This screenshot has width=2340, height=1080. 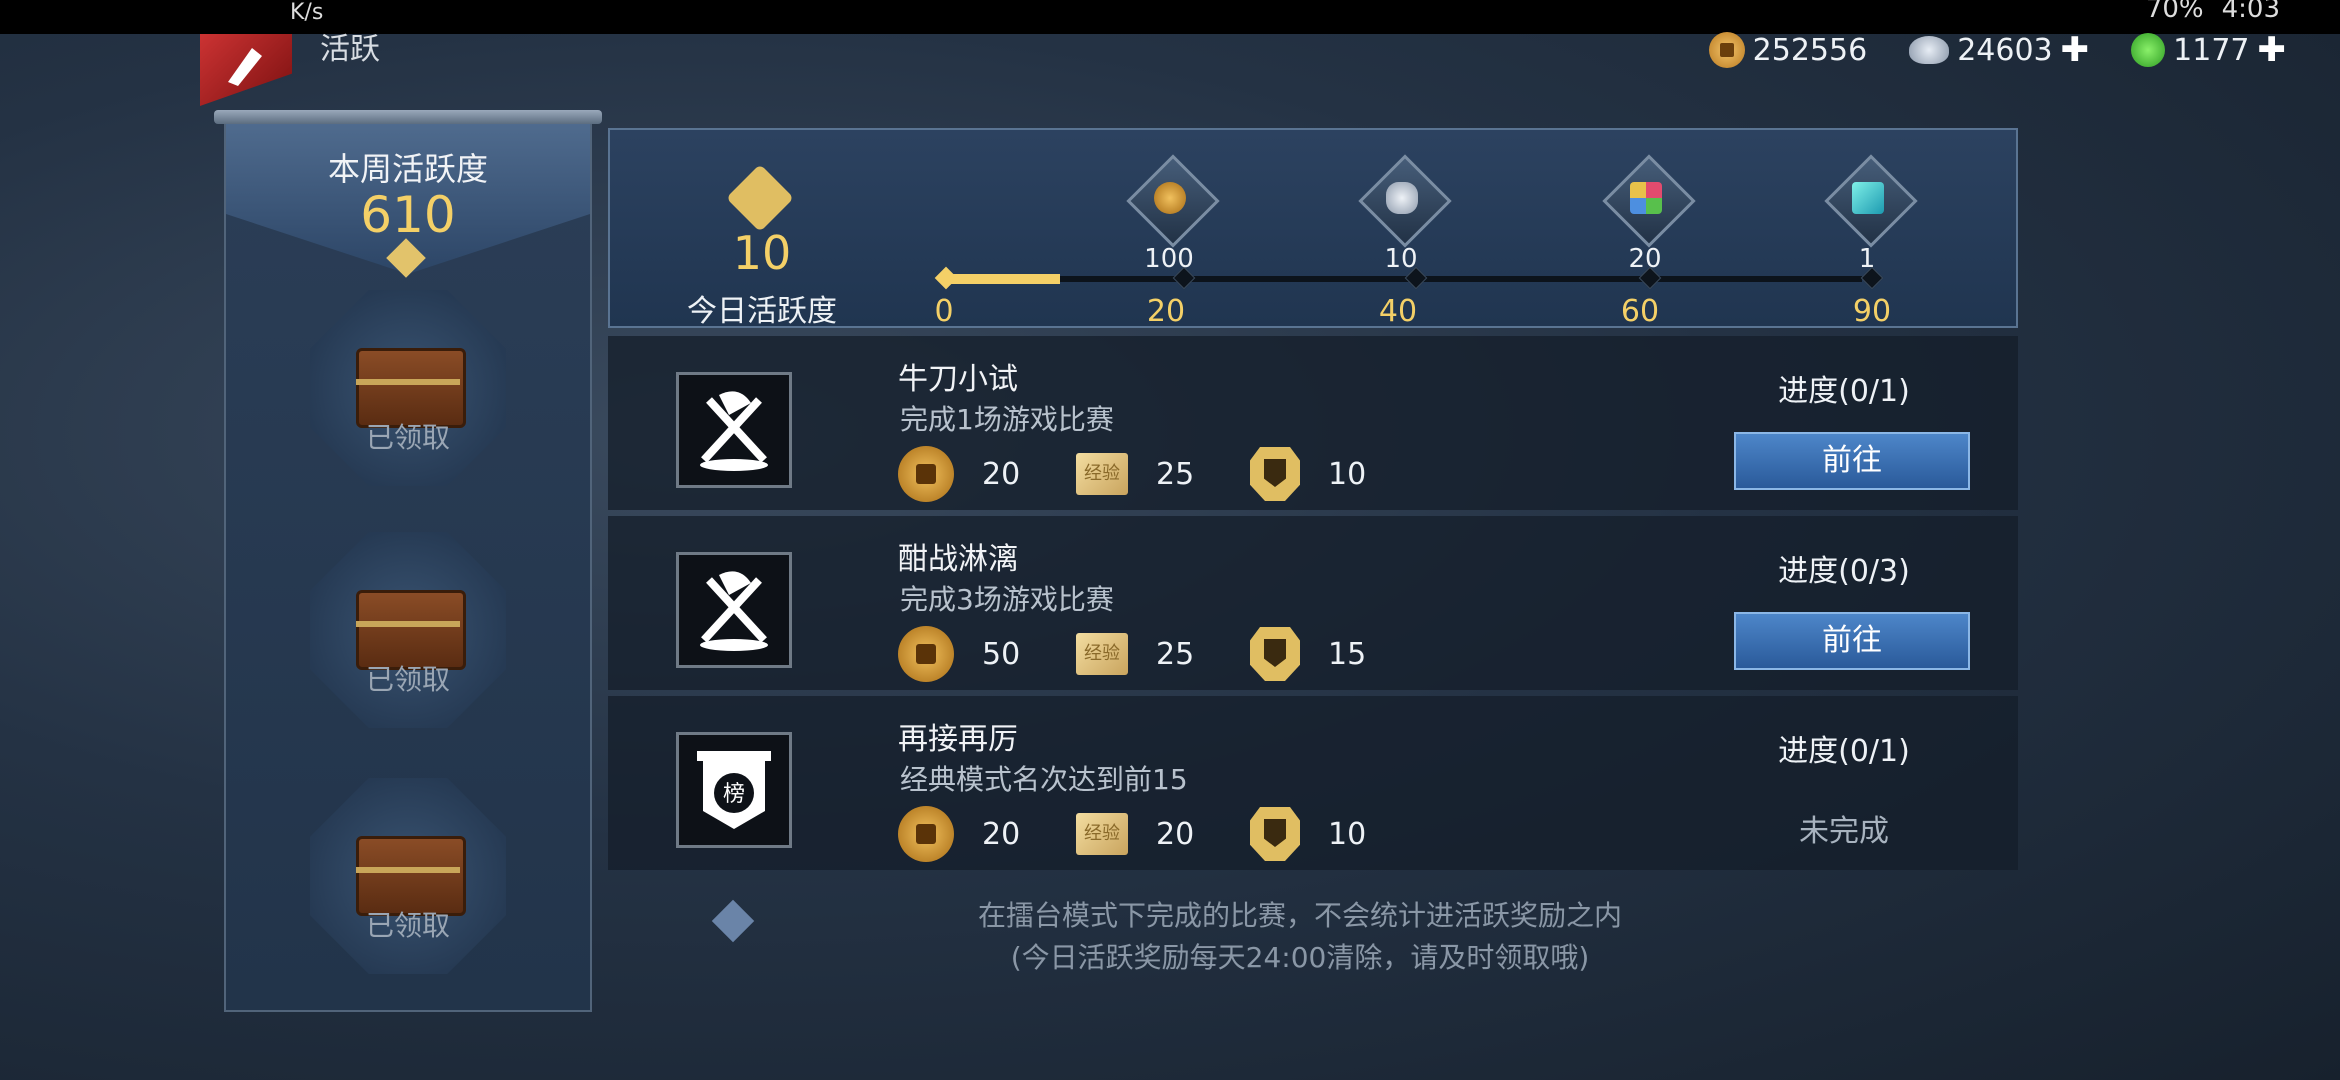 I want to click on task-incomplete-label: 未完成, so click(x=1844, y=831).